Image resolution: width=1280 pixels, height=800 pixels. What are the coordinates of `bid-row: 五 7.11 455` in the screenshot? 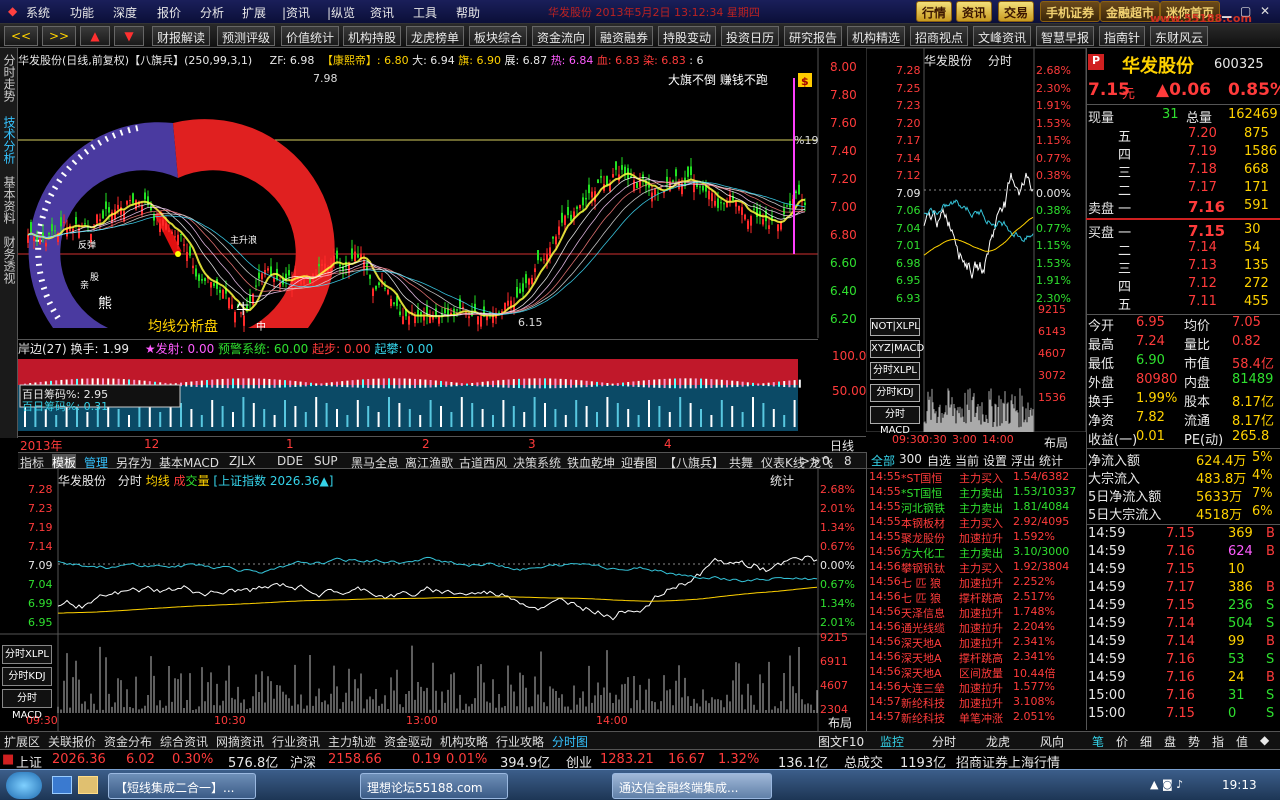 It's located at (1183, 303).